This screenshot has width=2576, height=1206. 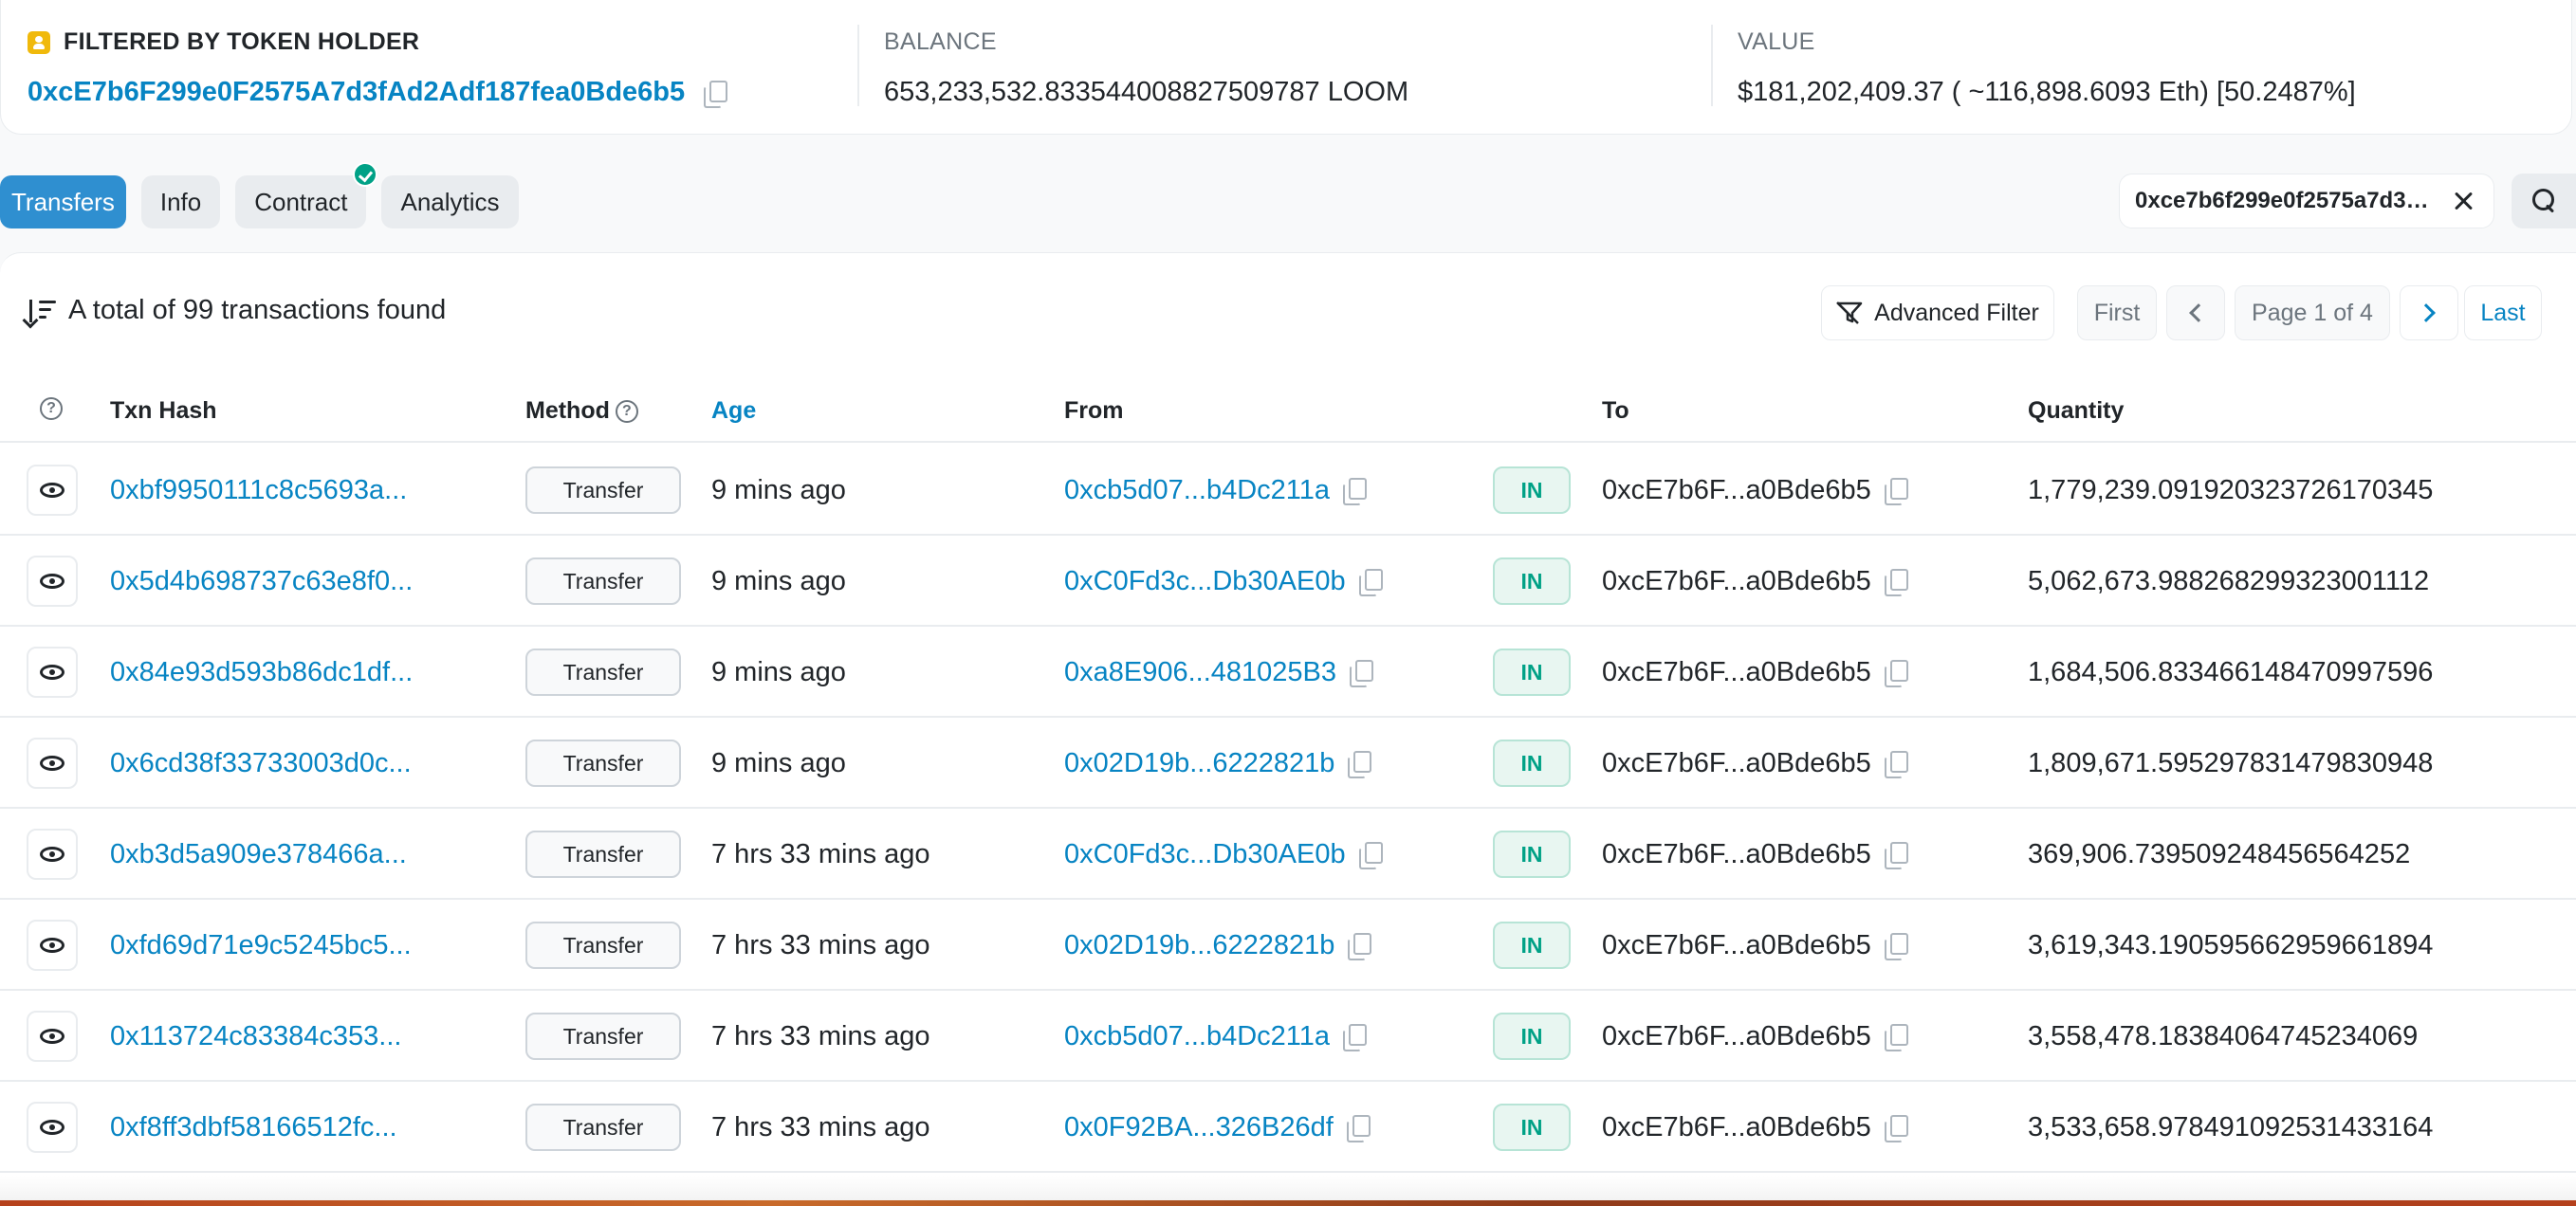 I want to click on tab-transfers: Transfers, so click(x=63, y=202).